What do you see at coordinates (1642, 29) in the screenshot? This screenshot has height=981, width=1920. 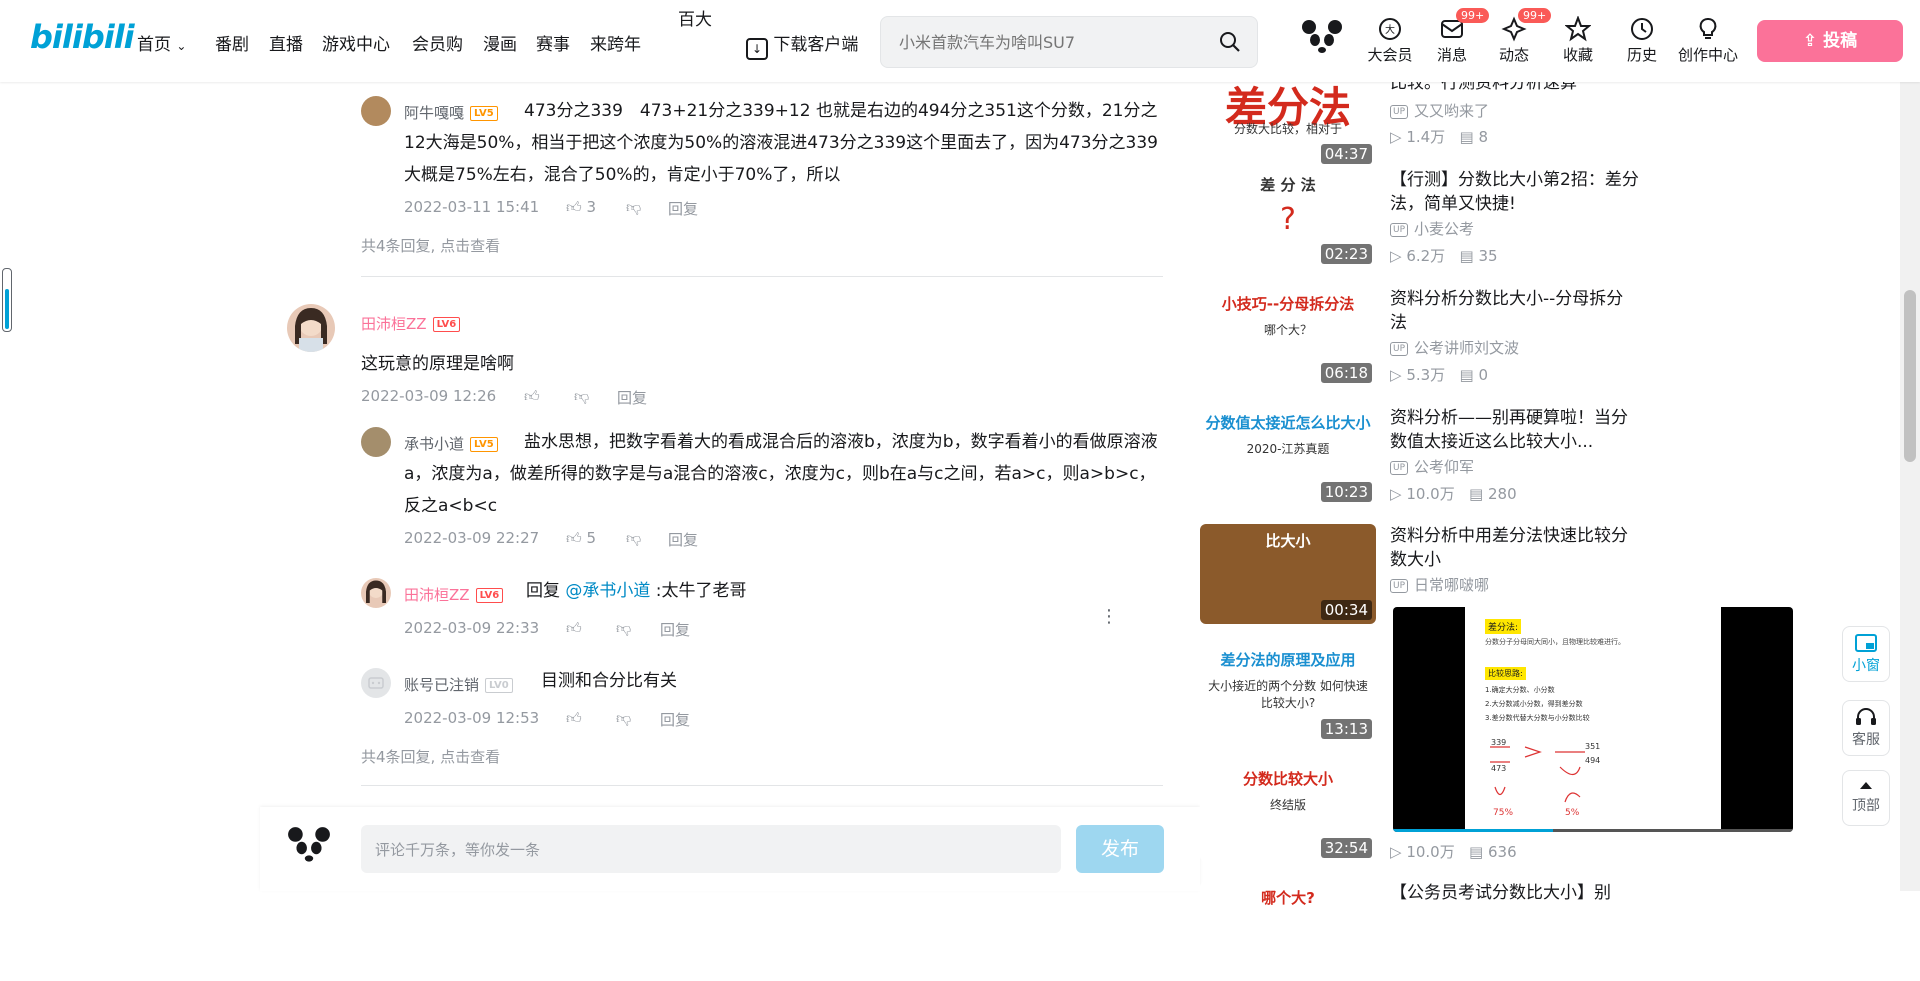 I see `clock-icon` at bounding box center [1642, 29].